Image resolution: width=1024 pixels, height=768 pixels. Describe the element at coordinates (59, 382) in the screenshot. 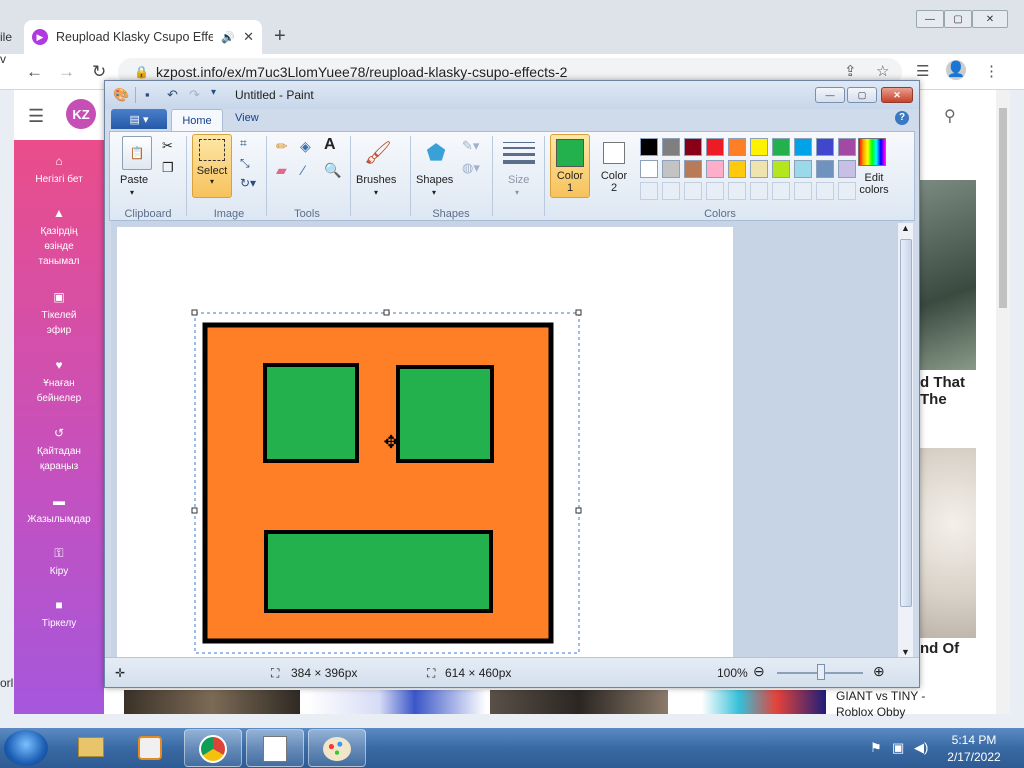

I see `sidebar-item-liked: ♥ Ұнаған бейнелер` at that location.